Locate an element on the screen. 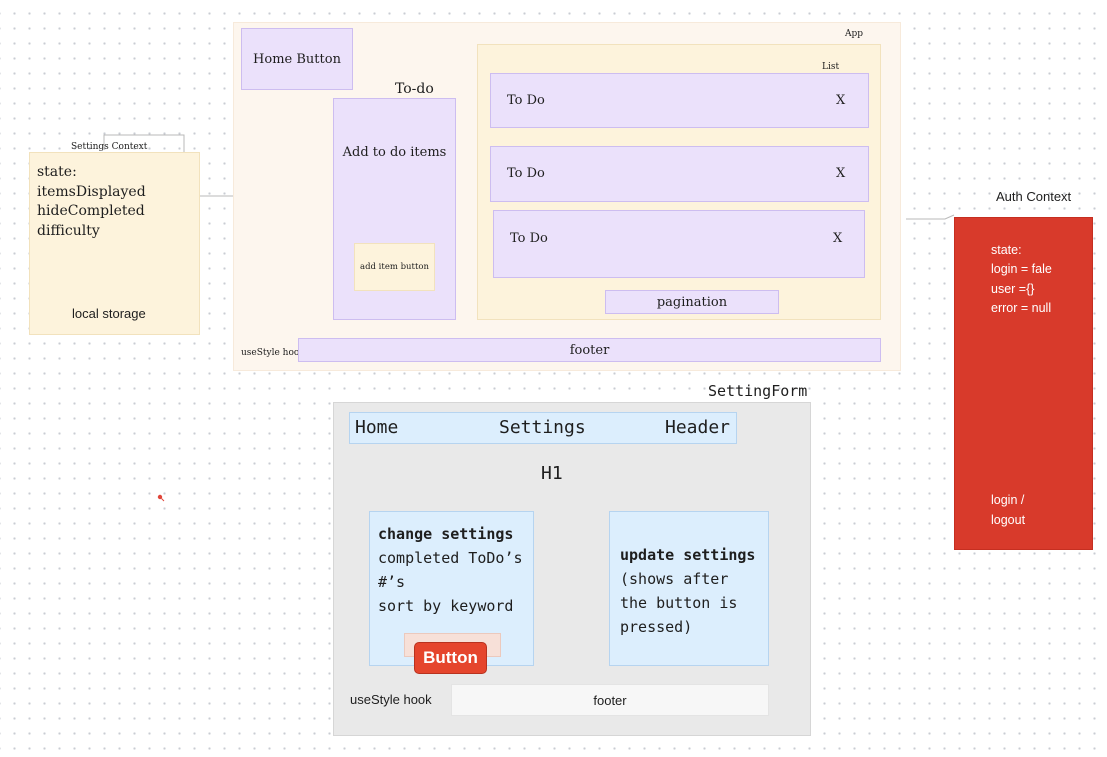 This screenshot has width=1107, height=757. settings-state-line: state: is located at coordinates (57, 172).